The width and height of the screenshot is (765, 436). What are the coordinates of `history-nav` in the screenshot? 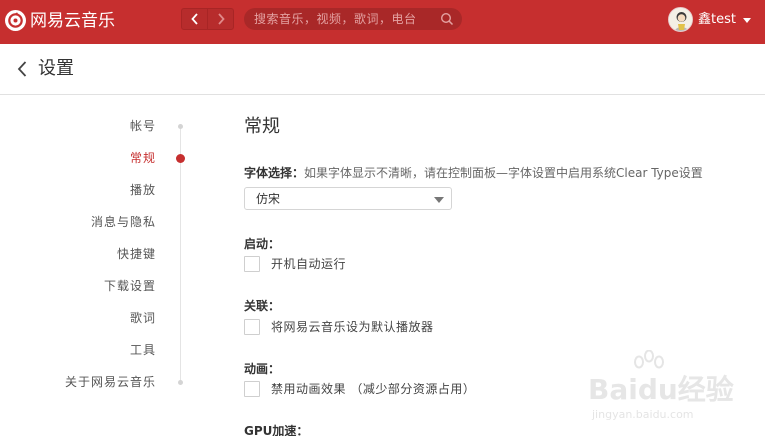 It's located at (207, 19).